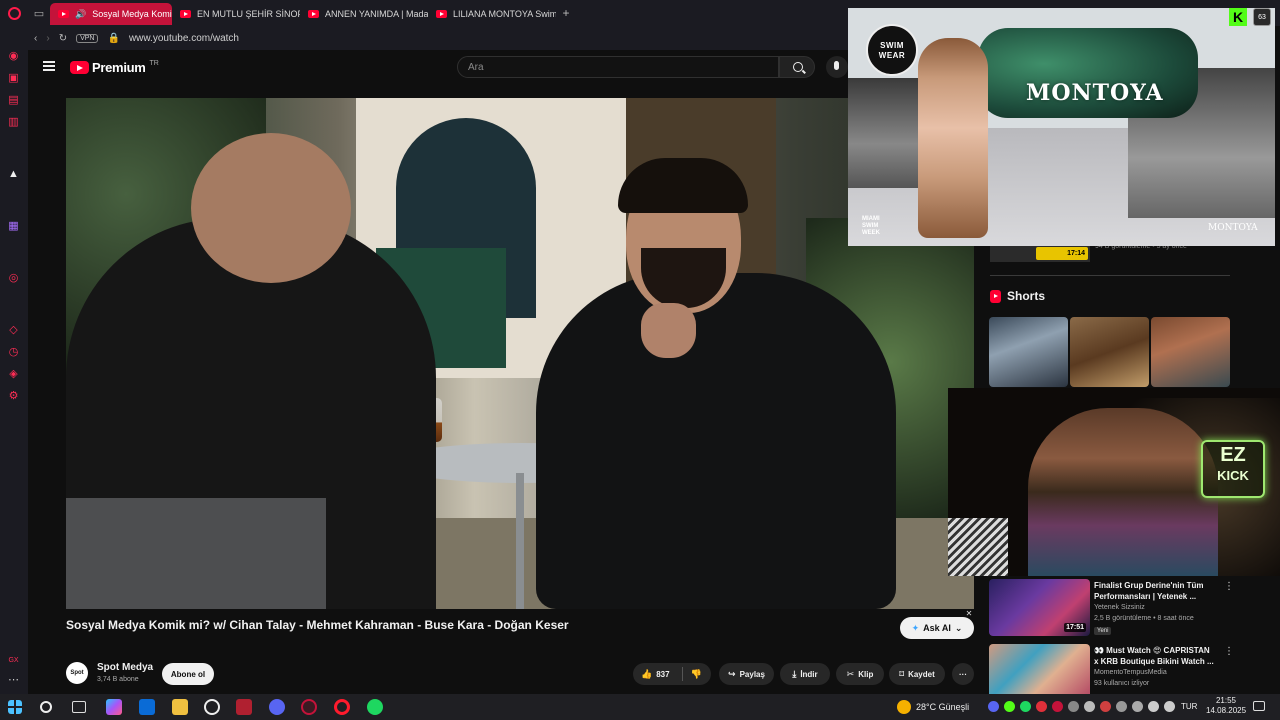  Describe the element at coordinates (13, 680) in the screenshot. I see `more-icon: ⋯` at that location.